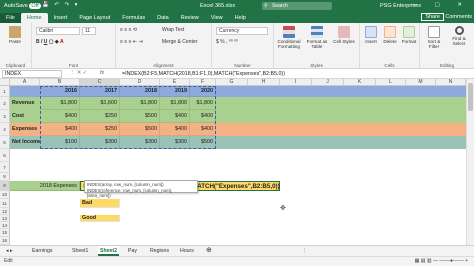 The width and height of the screenshot is (474, 266). What do you see at coordinates (78, 73) in the screenshot?
I see `cancel-enter-icons: ⋮ ✕ ✓` at bounding box center [78, 73].